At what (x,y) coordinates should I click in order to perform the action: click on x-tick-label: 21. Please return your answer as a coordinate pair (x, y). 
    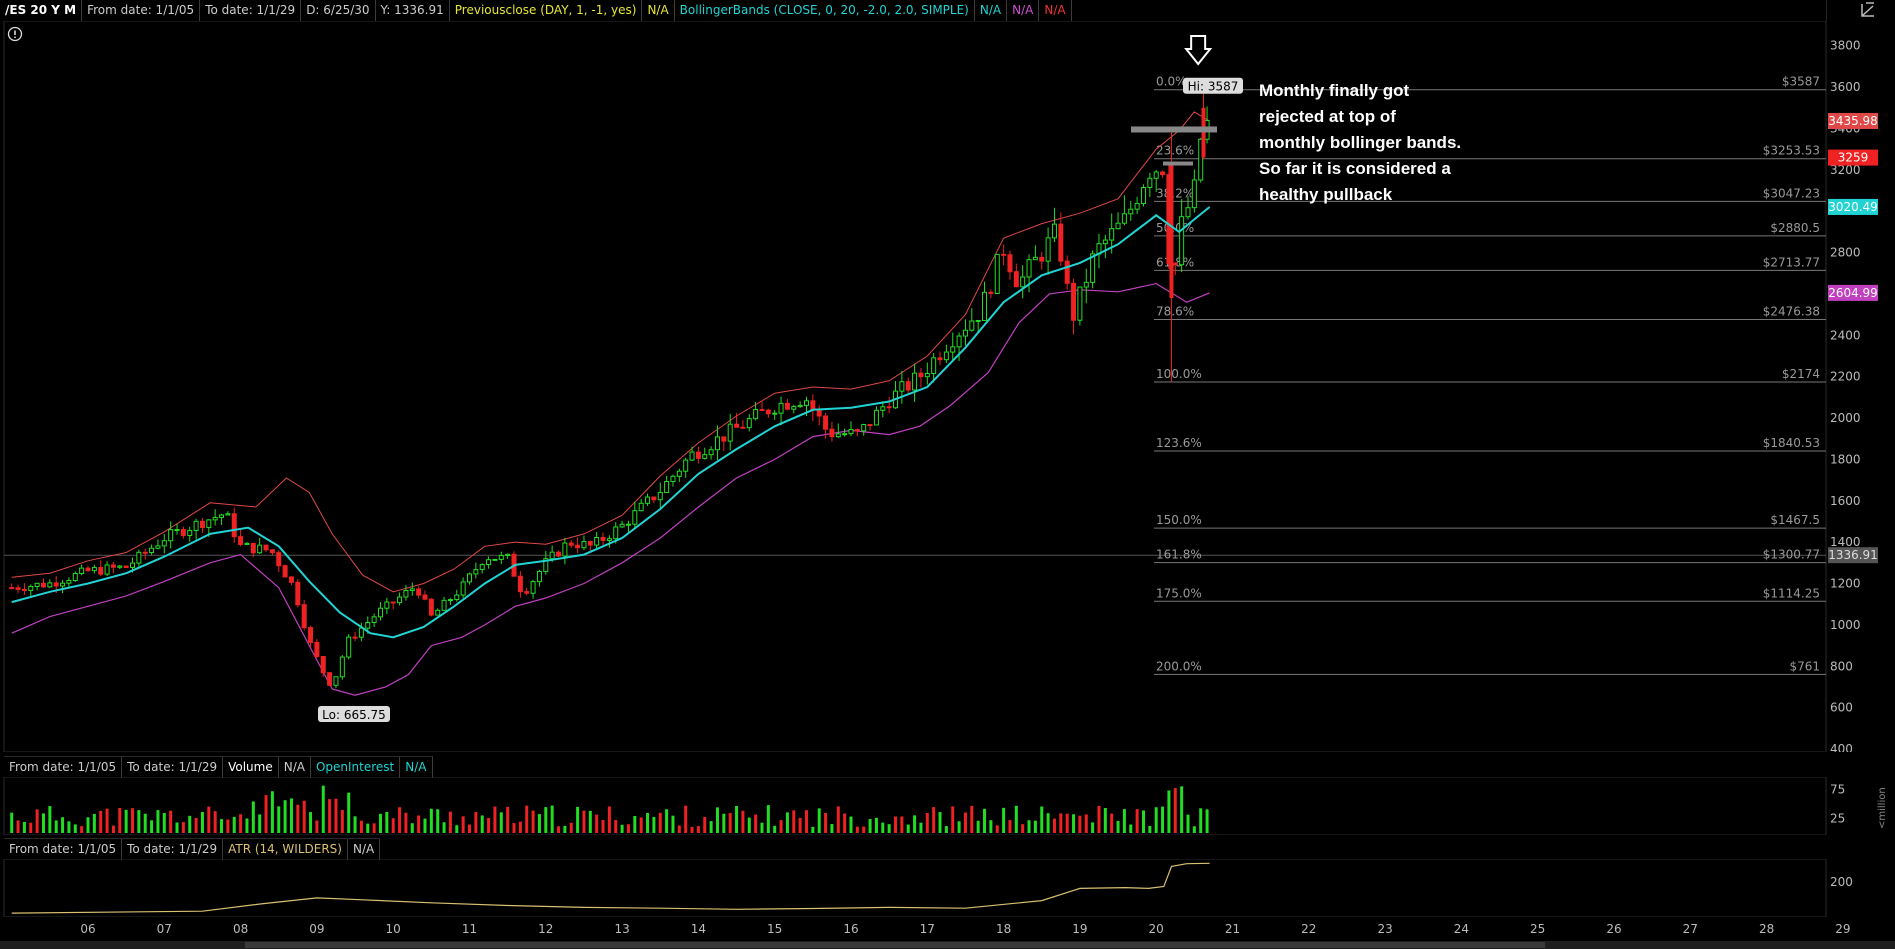
    Looking at the image, I should click on (1232, 929).